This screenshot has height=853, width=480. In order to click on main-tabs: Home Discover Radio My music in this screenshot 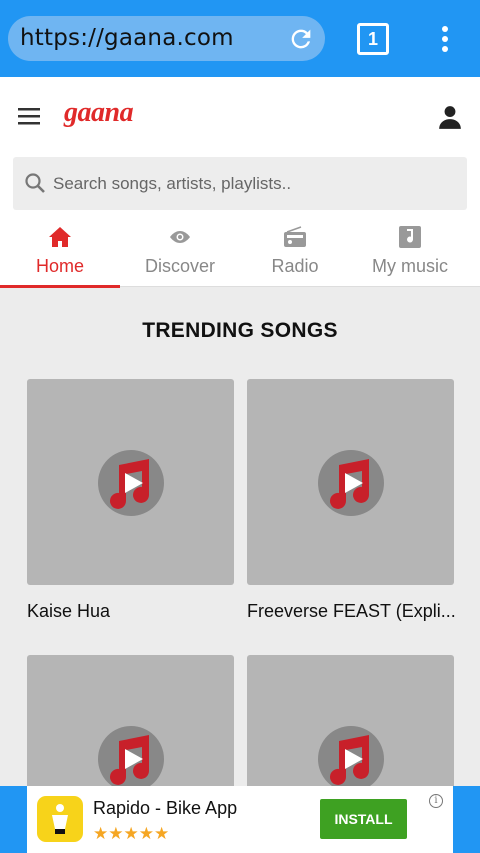, I will do `click(240, 252)`.